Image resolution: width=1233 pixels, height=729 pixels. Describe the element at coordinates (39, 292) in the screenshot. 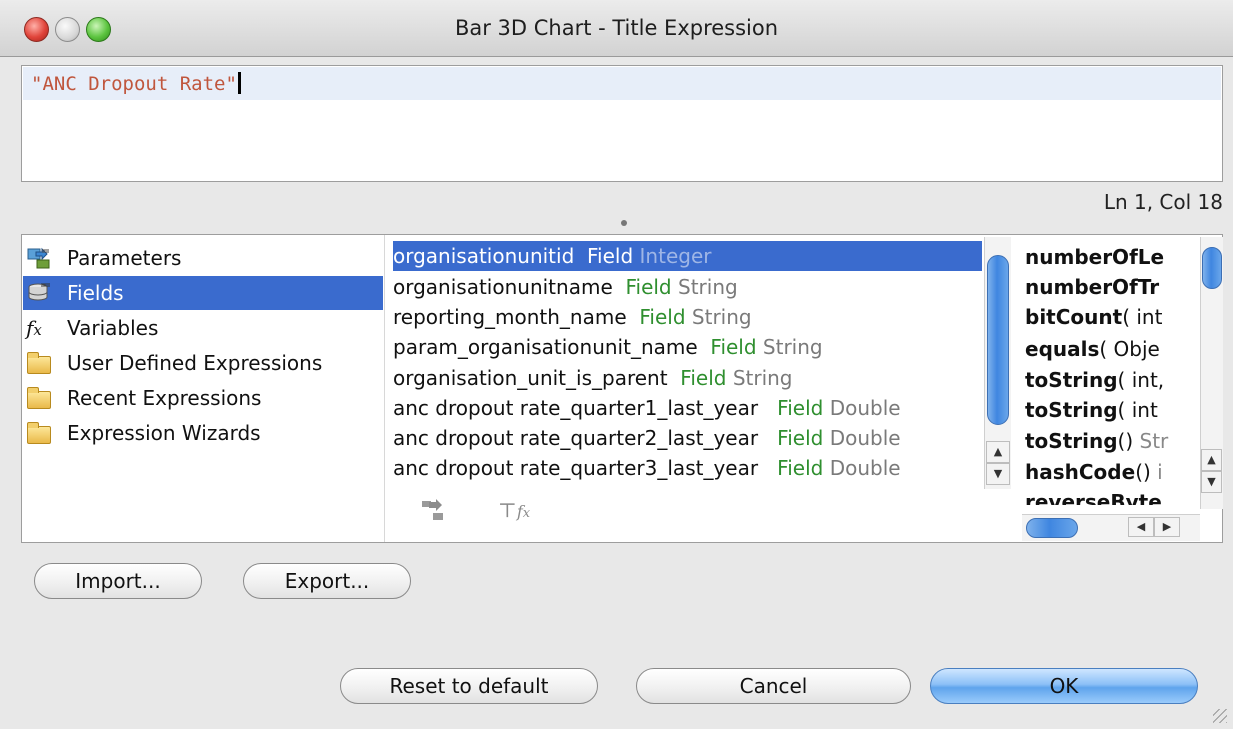

I see `fields-icon` at that location.